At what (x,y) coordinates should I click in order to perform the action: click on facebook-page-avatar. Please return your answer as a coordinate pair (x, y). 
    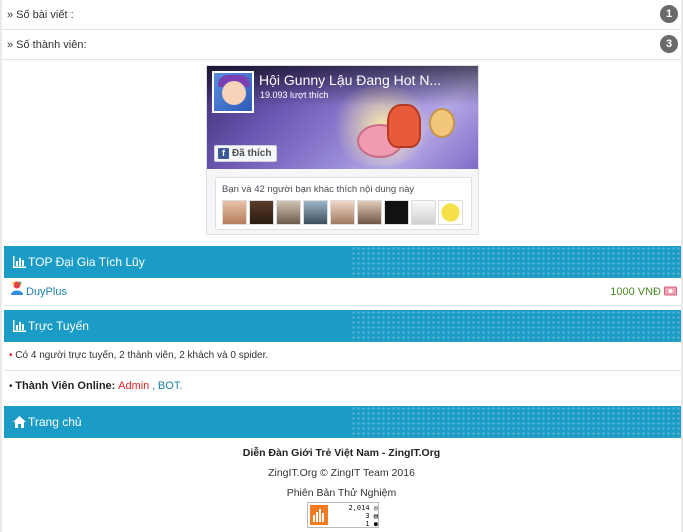
    Looking at the image, I should click on (233, 92).